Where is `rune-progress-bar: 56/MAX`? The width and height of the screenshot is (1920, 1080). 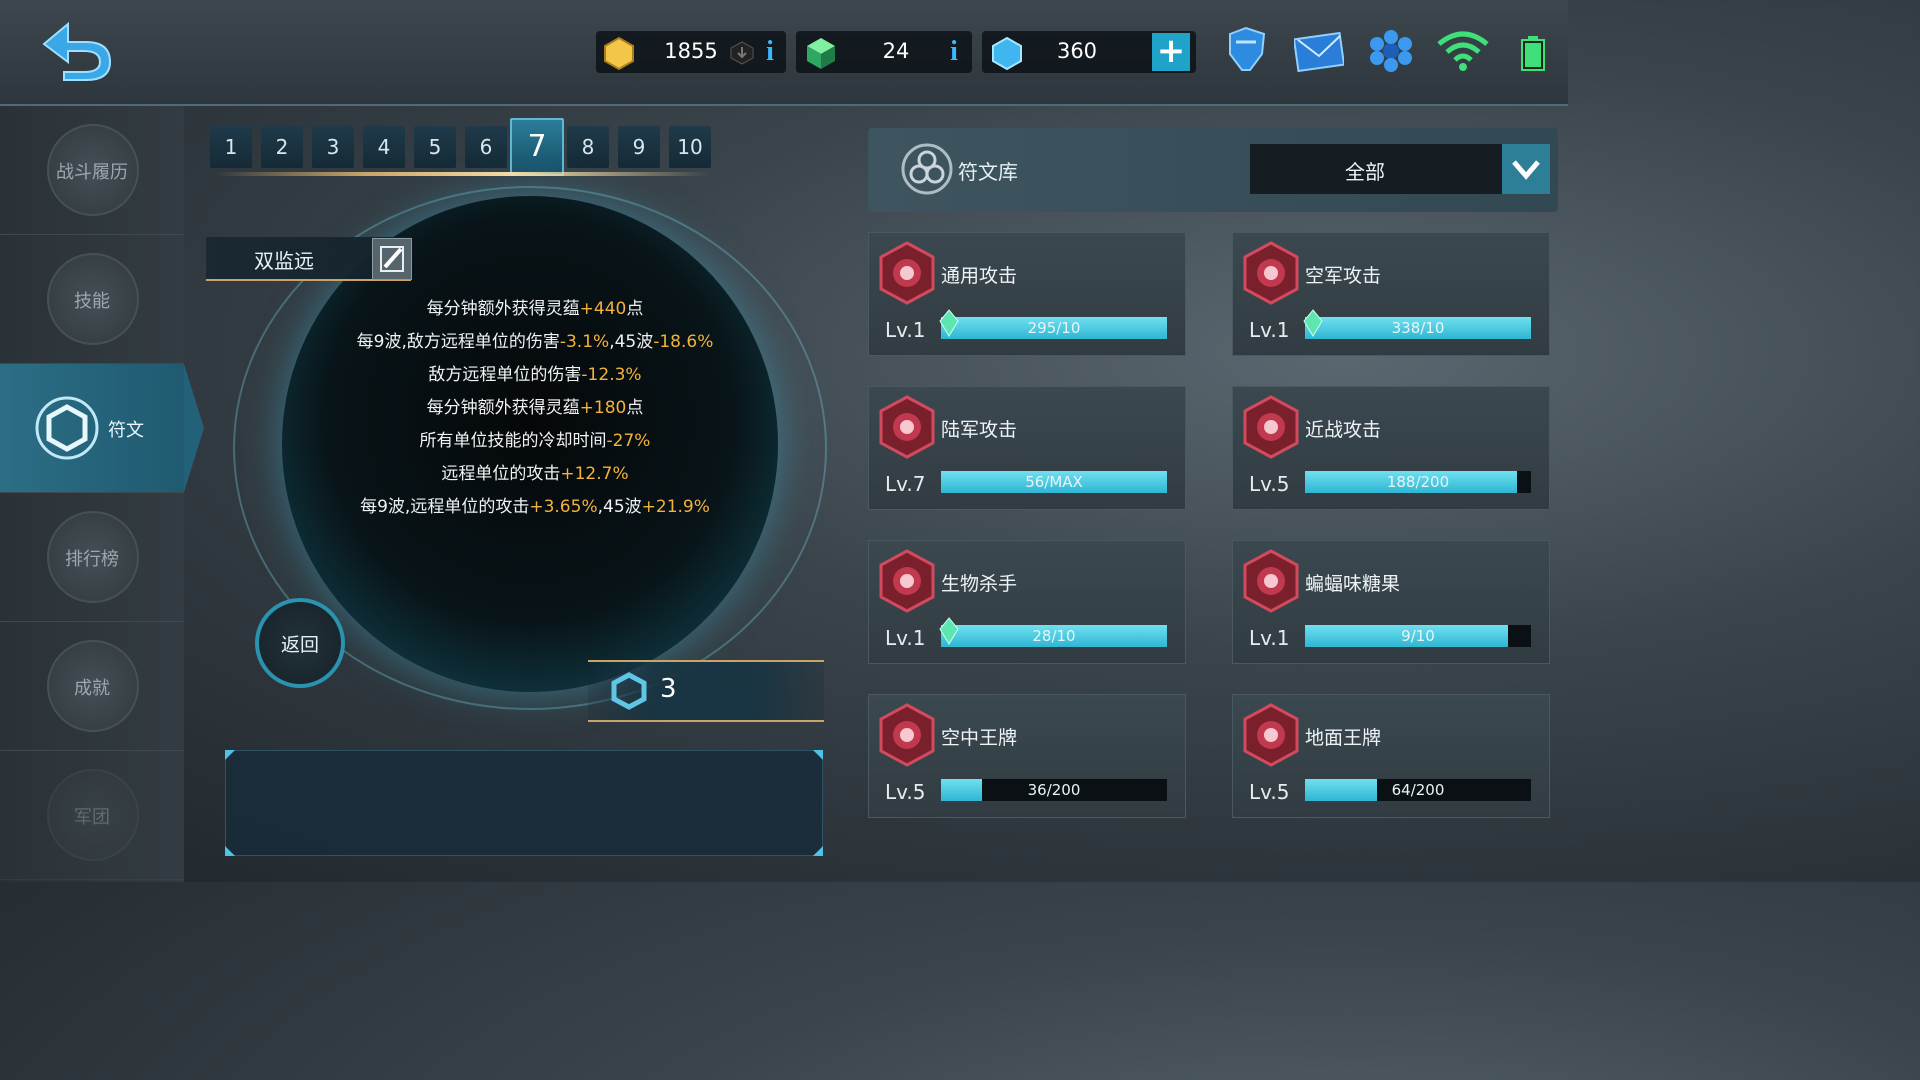 rune-progress-bar: 56/MAX is located at coordinates (1054, 482).